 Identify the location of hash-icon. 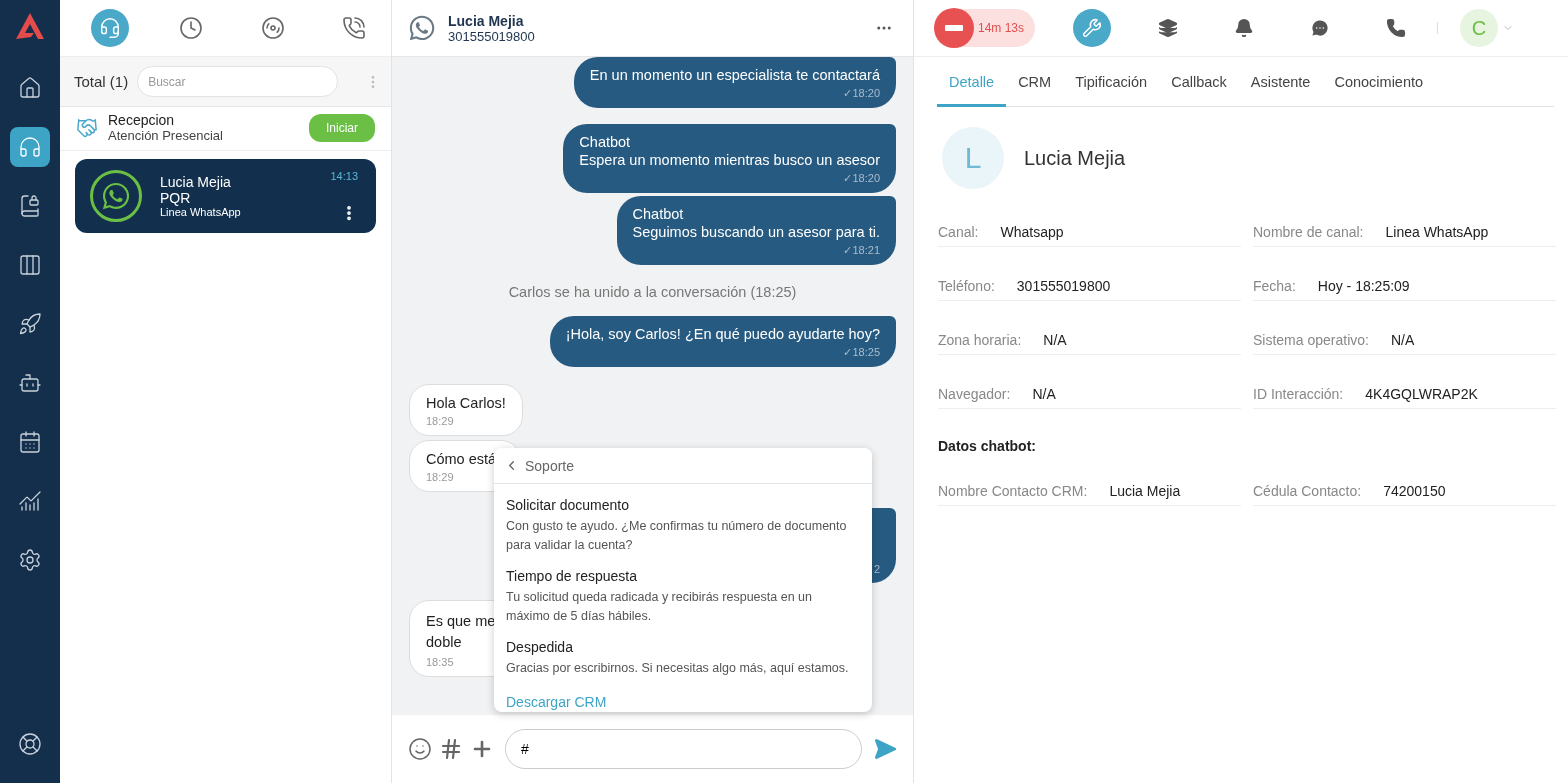
(451, 749).